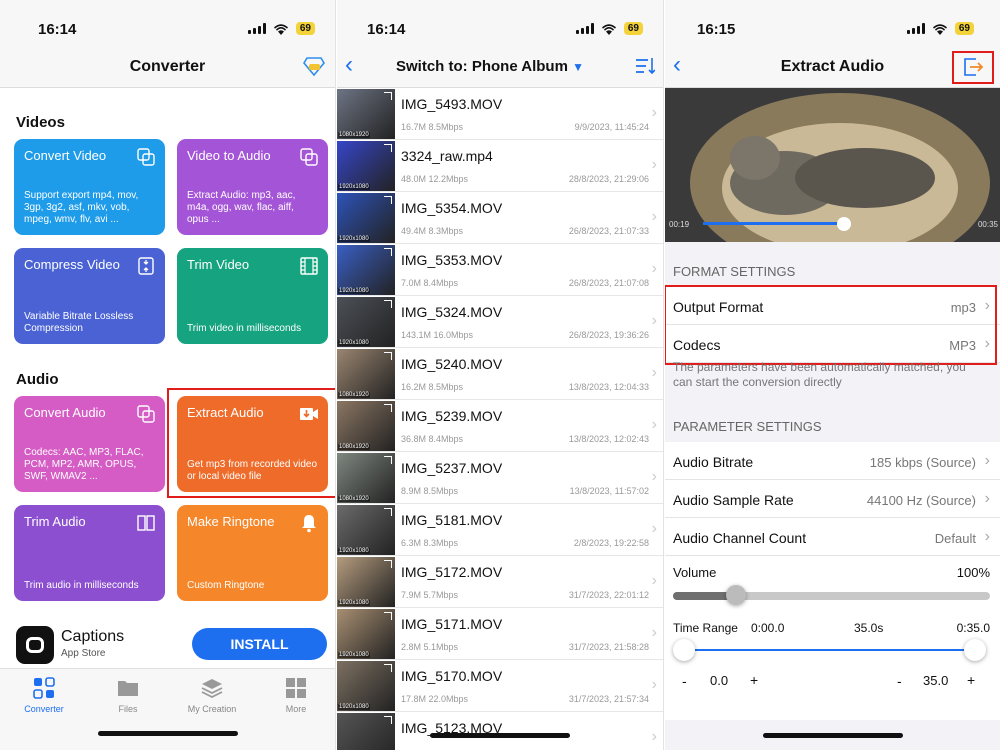  What do you see at coordinates (831, 596) in the screenshot?
I see `volume-slider` at bounding box center [831, 596].